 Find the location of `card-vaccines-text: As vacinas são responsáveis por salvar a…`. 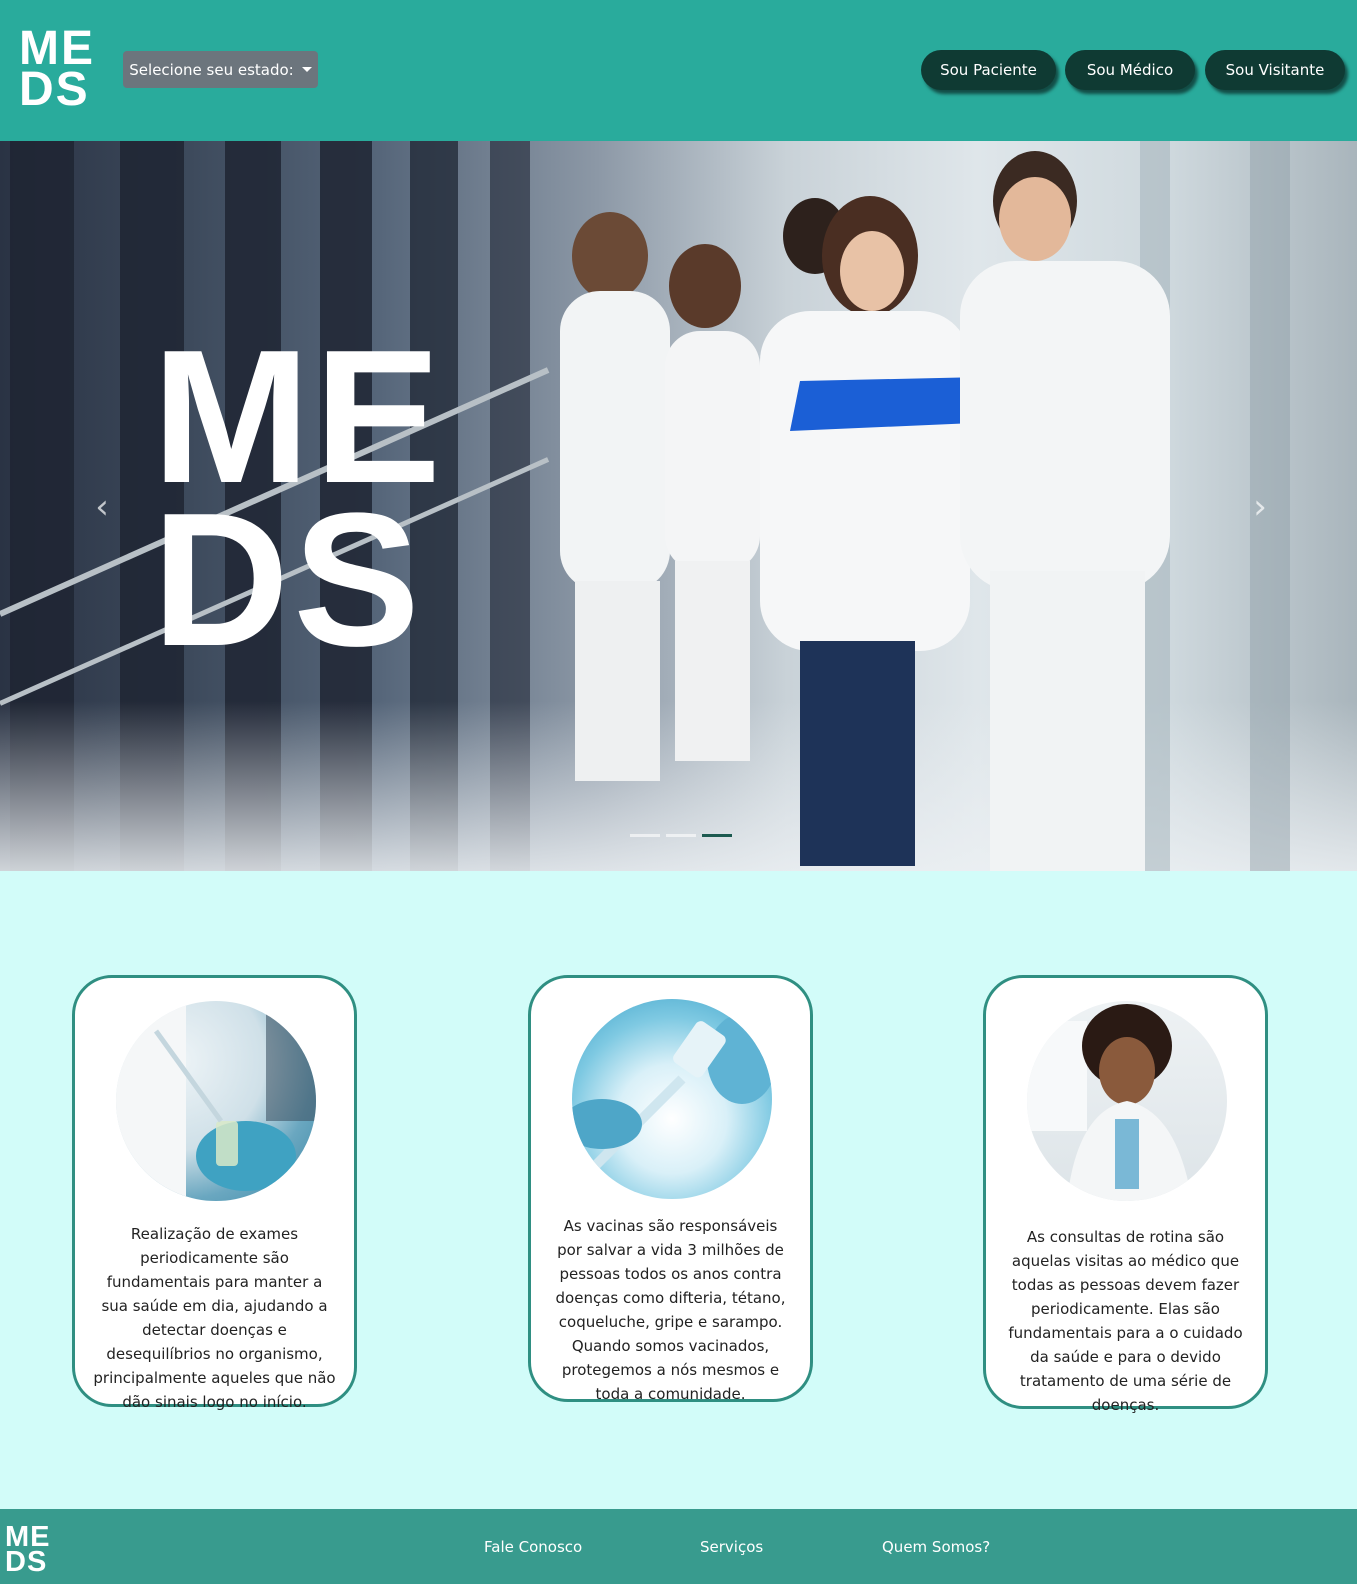

card-vaccines-text: As vacinas são responsáveis por salvar a… is located at coordinates (670, 1310).